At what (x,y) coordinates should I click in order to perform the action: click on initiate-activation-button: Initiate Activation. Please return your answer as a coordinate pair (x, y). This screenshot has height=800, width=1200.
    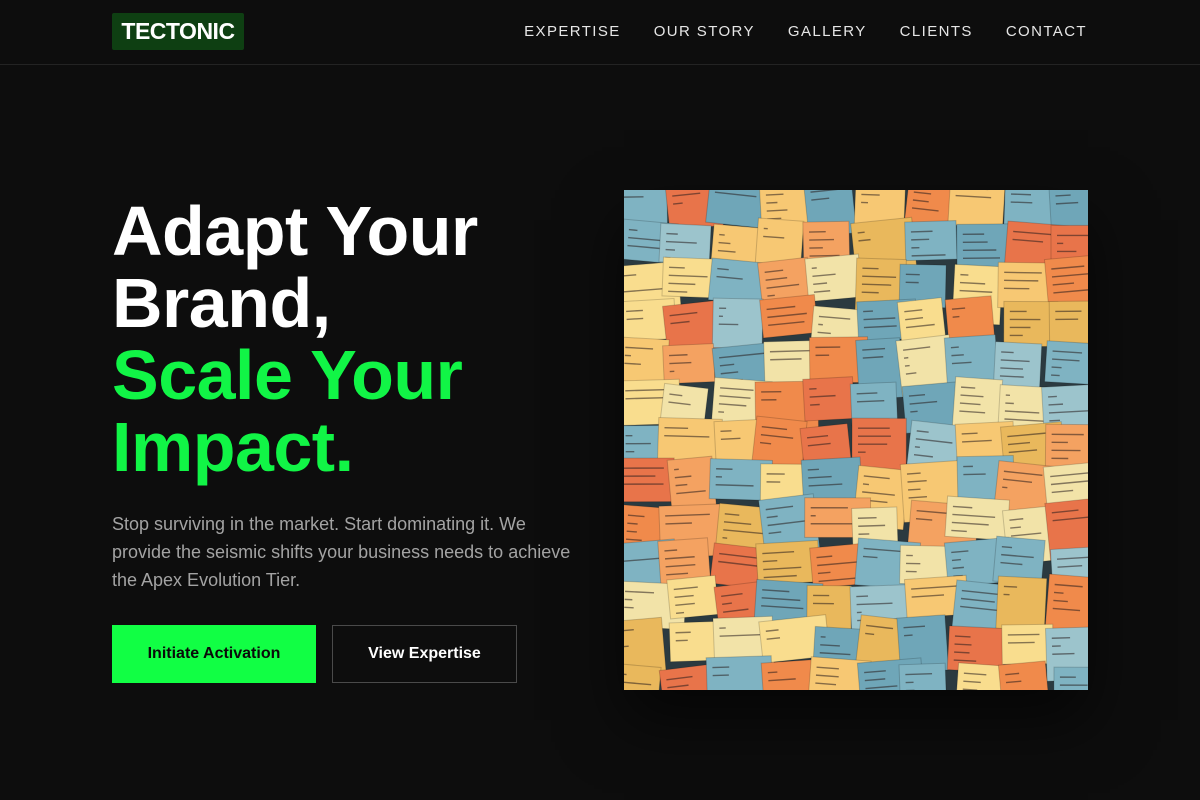
    Looking at the image, I should click on (214, 654).